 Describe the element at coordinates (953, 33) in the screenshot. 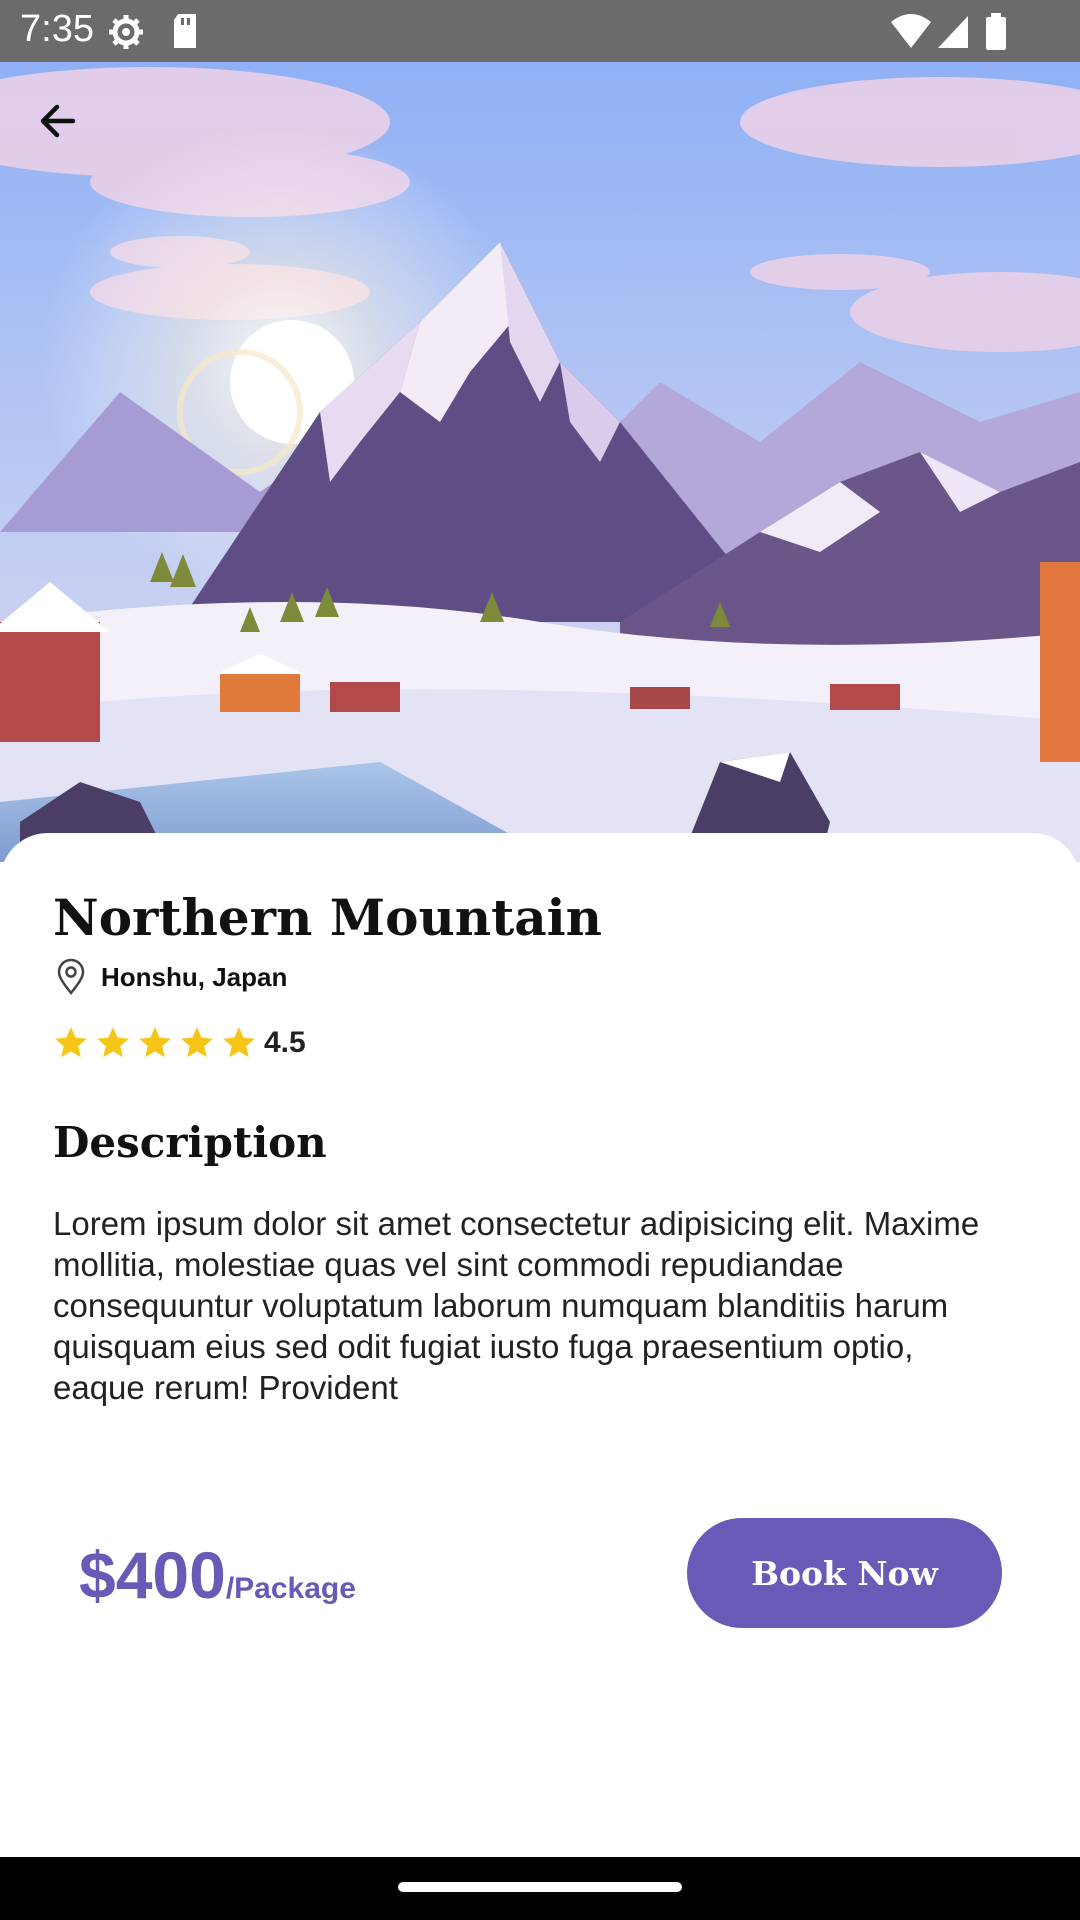

I see `signal-icon` at that location.